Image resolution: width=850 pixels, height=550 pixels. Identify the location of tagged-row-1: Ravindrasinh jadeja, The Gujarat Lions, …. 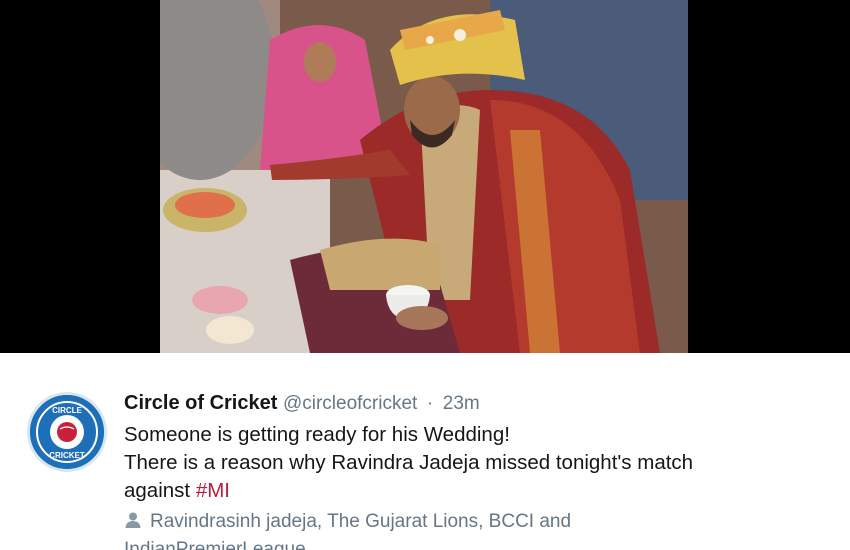
(474, 522).